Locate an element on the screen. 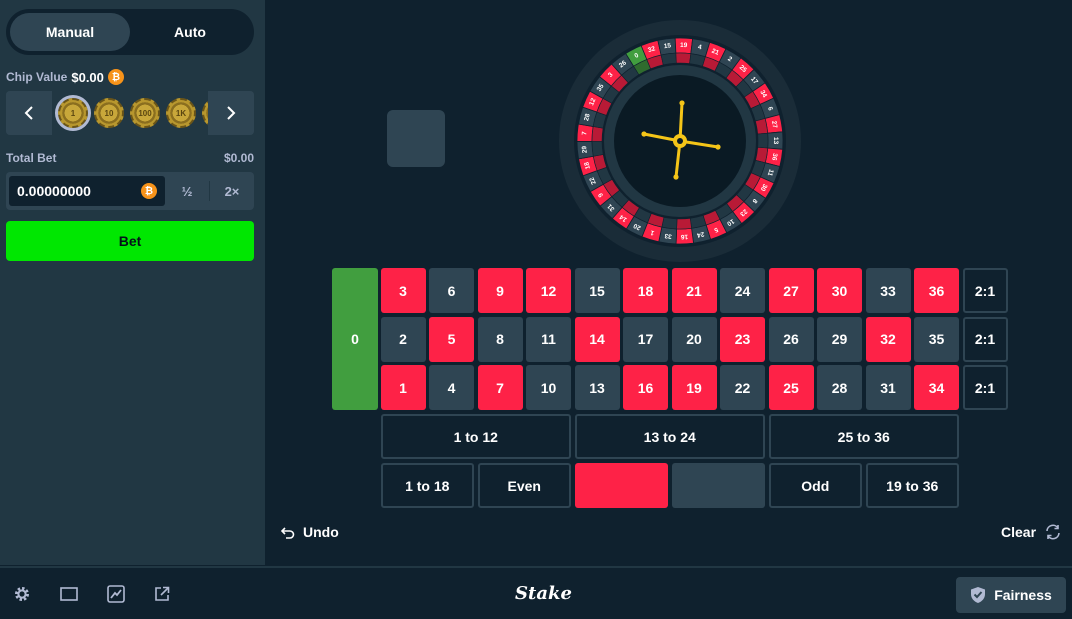  bet-amount-input: 0.00000000 ₿ is located at coordinates (87, 191).